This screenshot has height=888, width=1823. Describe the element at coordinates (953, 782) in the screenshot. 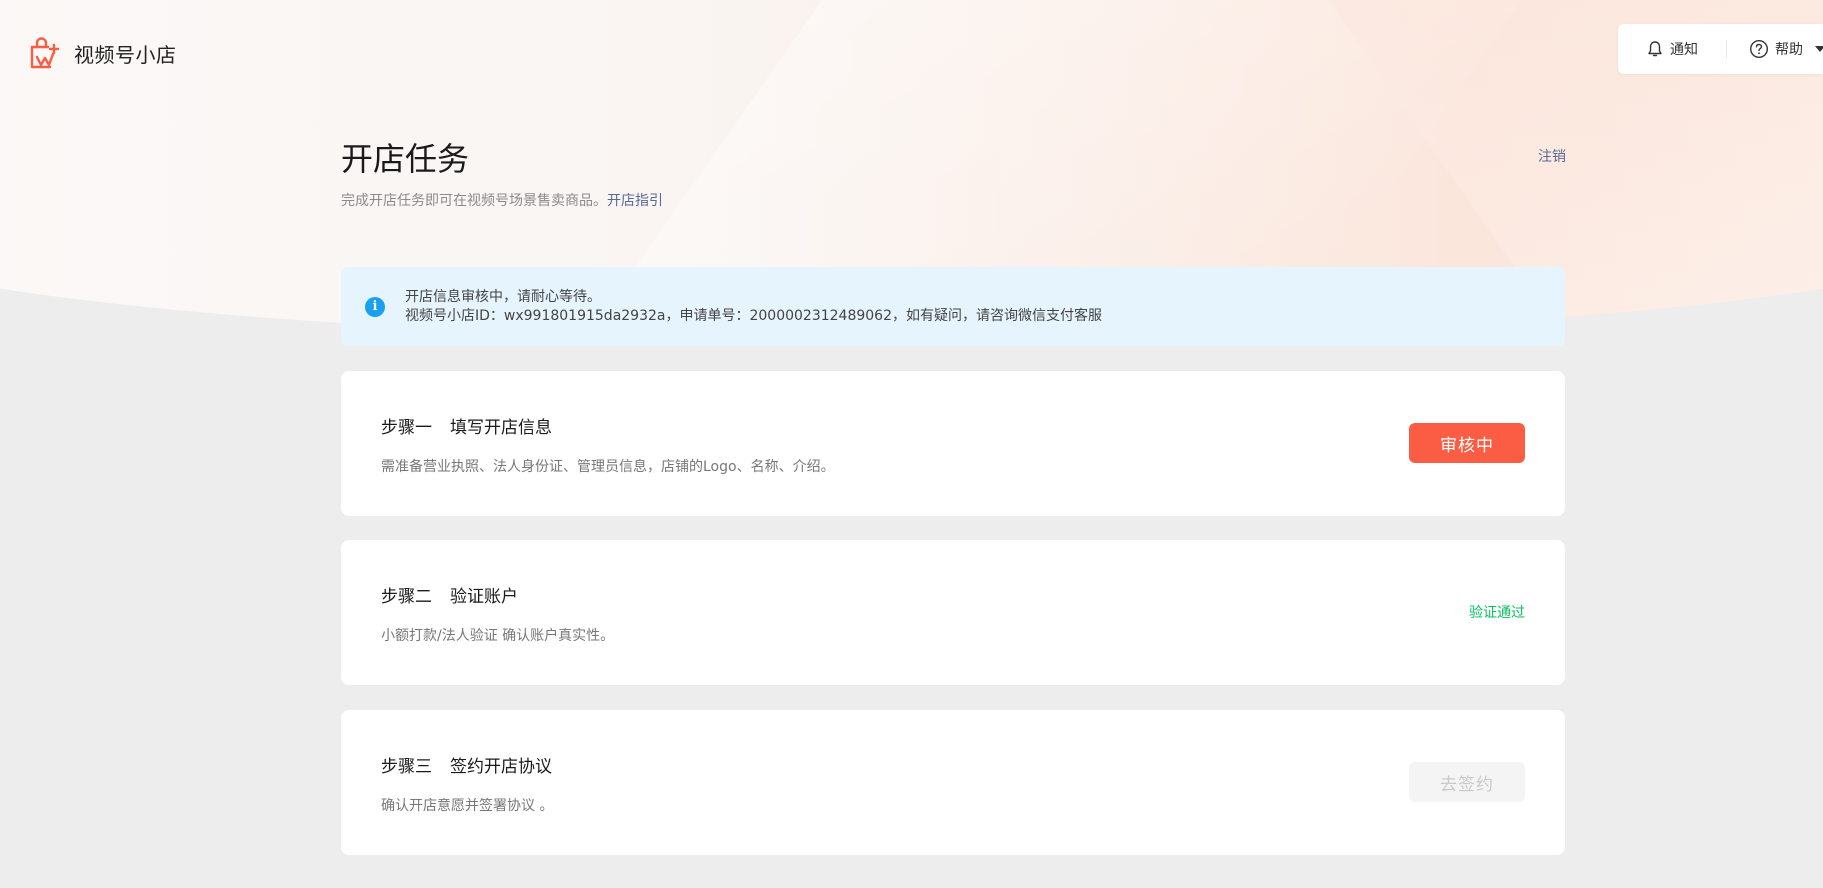

I see `step-card-sign-agreement: 步骤三 签约开店协议 确认开店意愿并签署协议 。 去签约` at that location.